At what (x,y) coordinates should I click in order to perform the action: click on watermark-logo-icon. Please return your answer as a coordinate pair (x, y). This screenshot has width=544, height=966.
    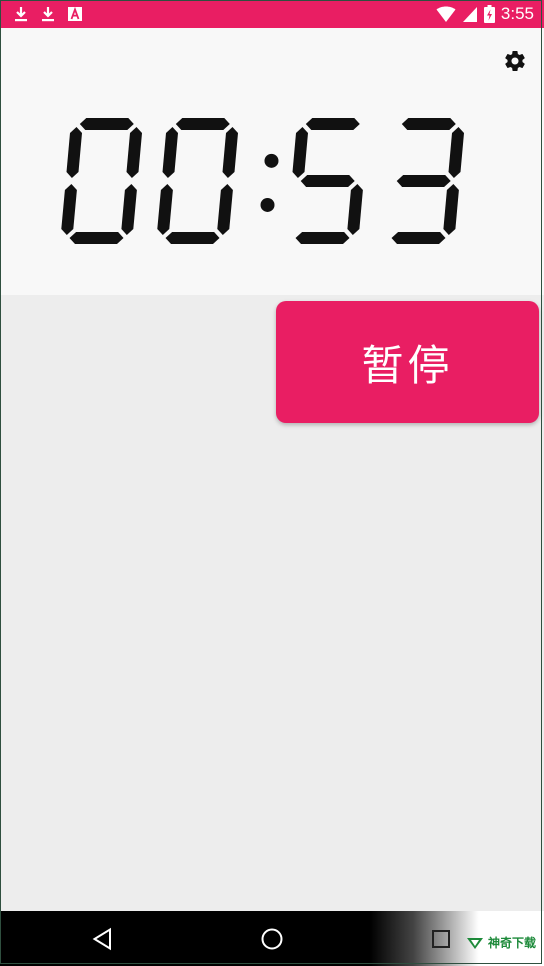
    Looking at the image, I should click on (474, 943).